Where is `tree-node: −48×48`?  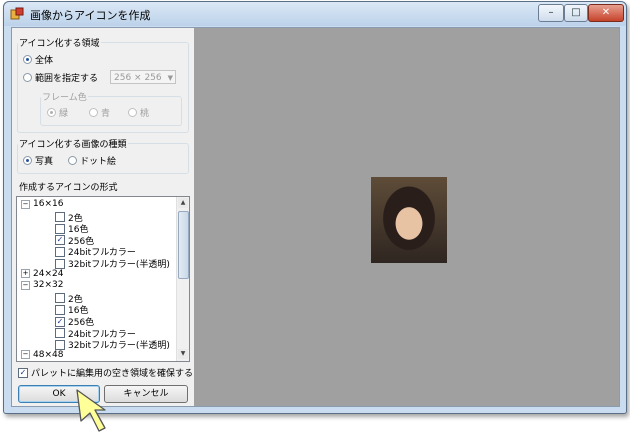 tree-node: −48×48 is located at coordinates (42, 355).